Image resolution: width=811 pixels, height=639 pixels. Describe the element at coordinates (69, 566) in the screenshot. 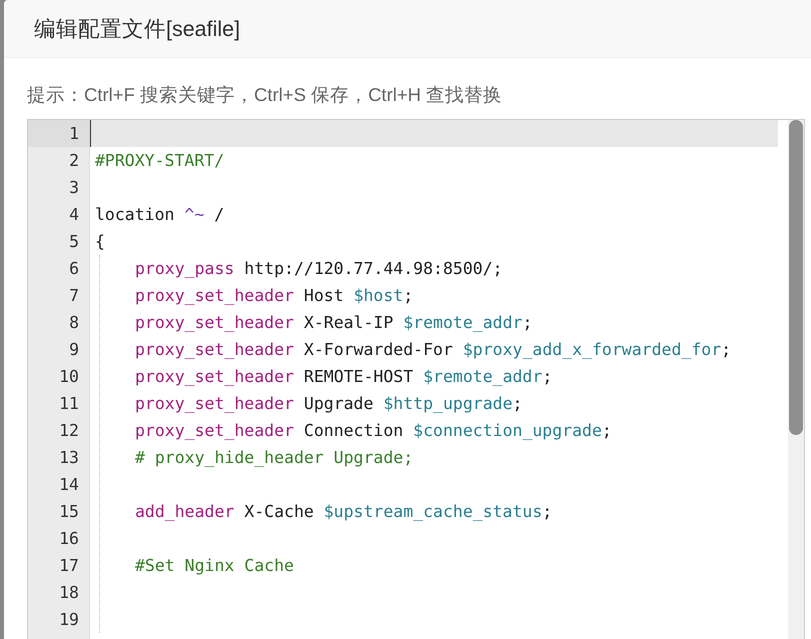

I see `line-number: 17` at that location.